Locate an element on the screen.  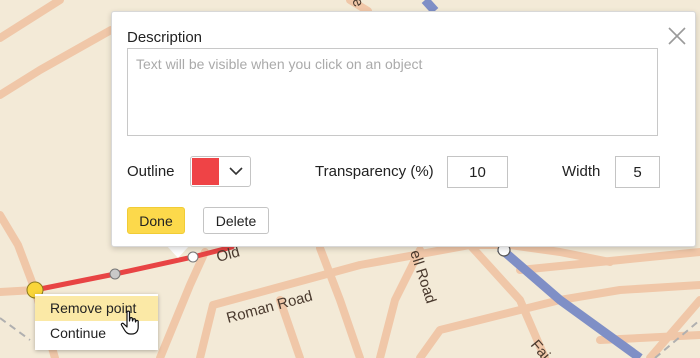
route-midpoint-handle is located at coordinates (115, 274).